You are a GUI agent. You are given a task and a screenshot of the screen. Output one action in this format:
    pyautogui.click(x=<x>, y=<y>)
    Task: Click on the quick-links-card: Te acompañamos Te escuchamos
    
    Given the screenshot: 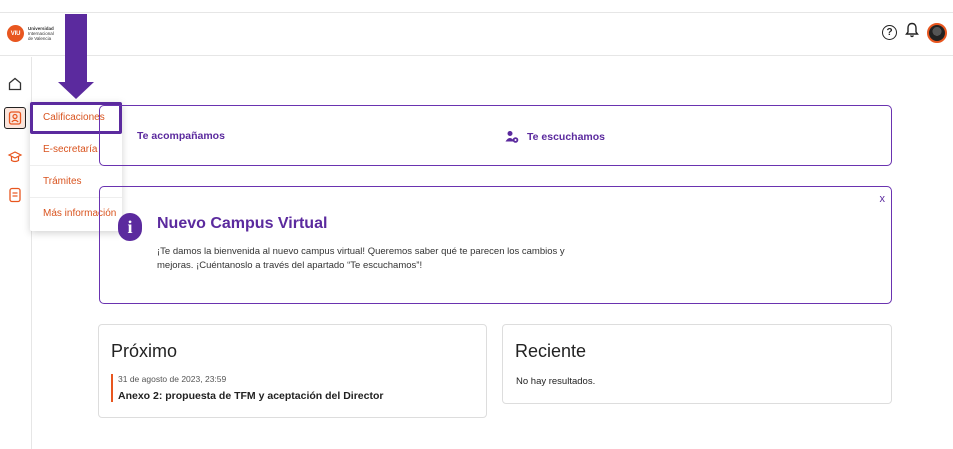 What is the action you would take?
    pyautogui.click(x=495, y=135)
    